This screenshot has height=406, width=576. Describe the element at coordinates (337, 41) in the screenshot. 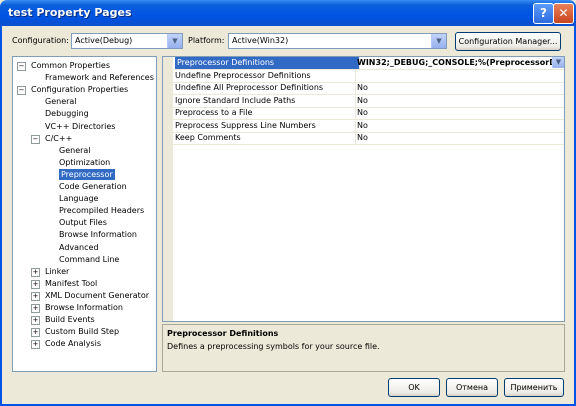

I see `platform-select: Active(Win32) ▼` at that location.